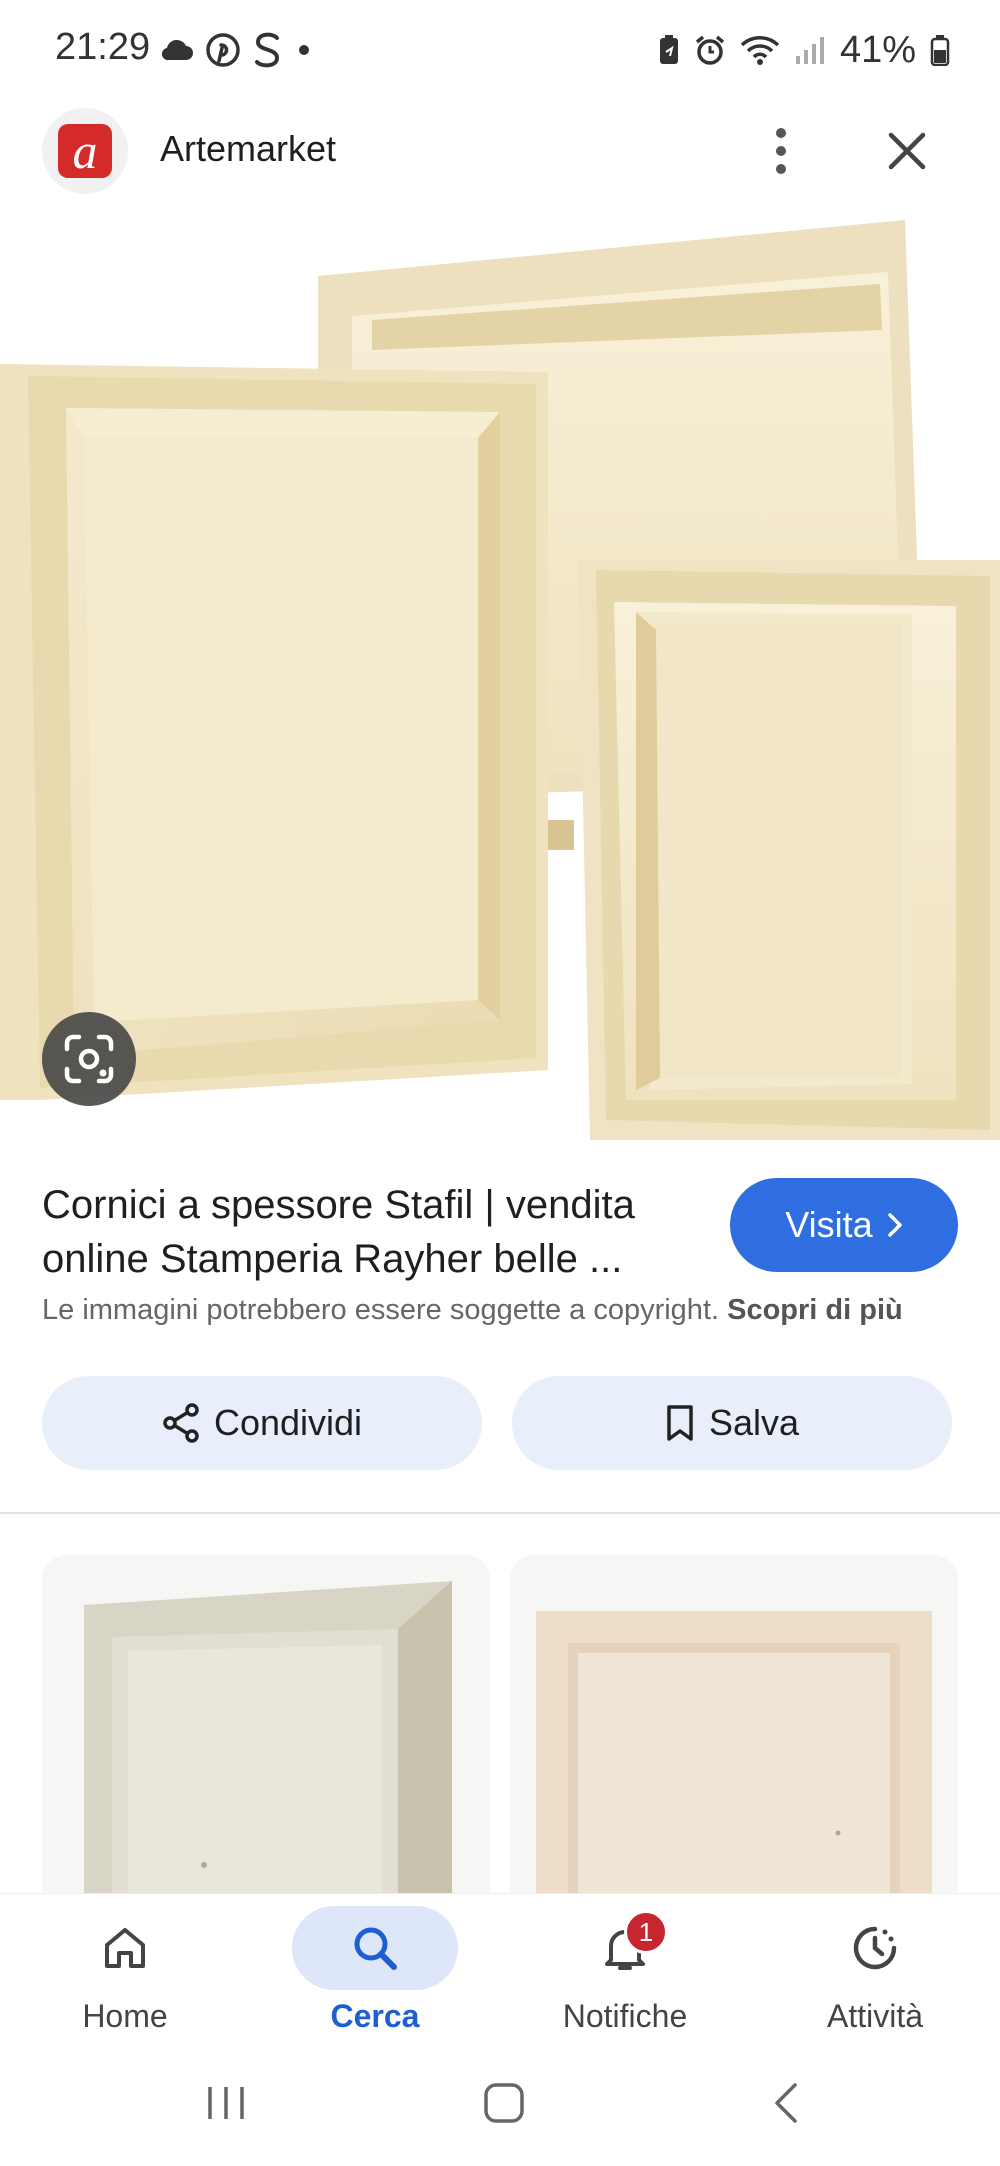 The width and height of the screenshot is (1000, 2166). Describe the element at coordinates (646, 1932) in the screenshot. I see `notification-badge: 1` at that location.